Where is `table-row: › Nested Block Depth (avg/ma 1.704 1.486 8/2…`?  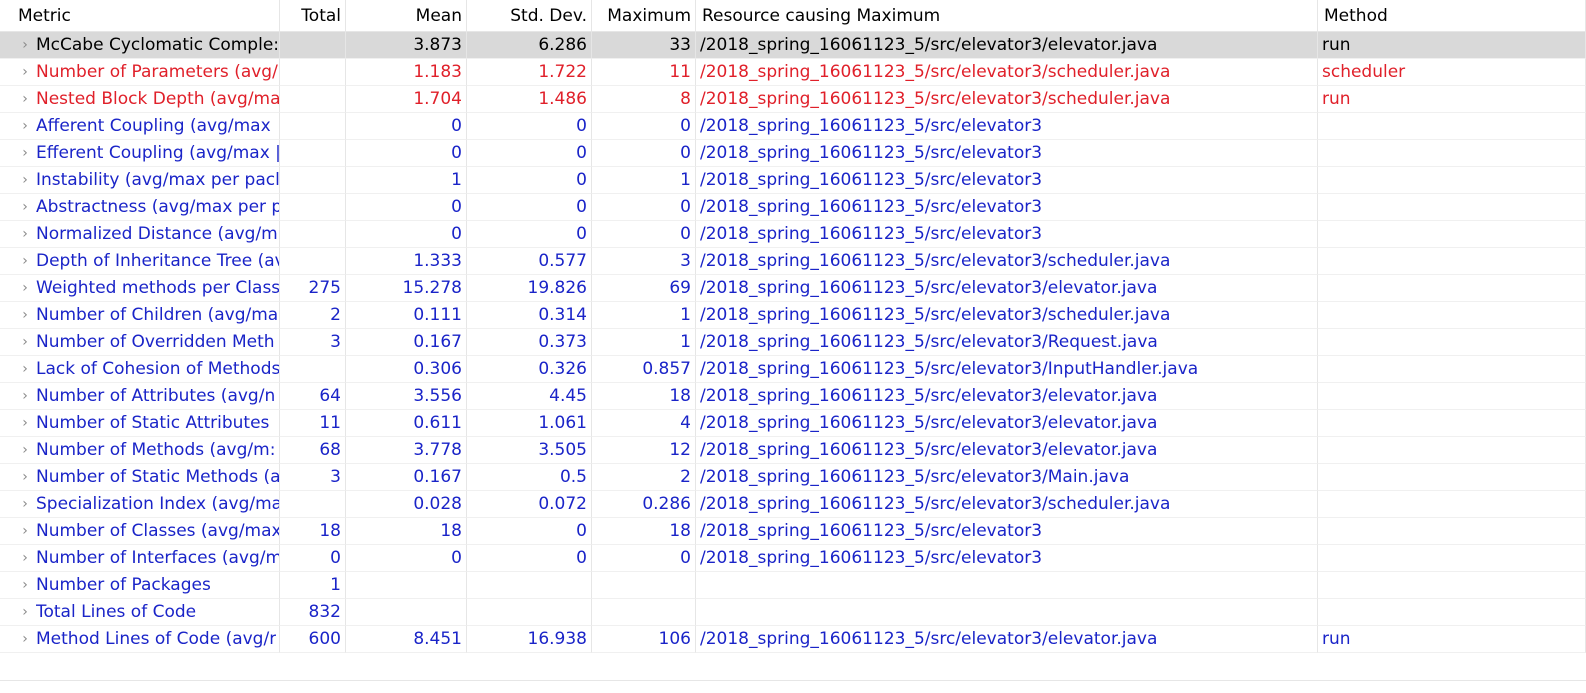 table-row: › Nested Block Depth (avg/ma 1.704 1.486 8/2… is located at coordinates (793, 99).